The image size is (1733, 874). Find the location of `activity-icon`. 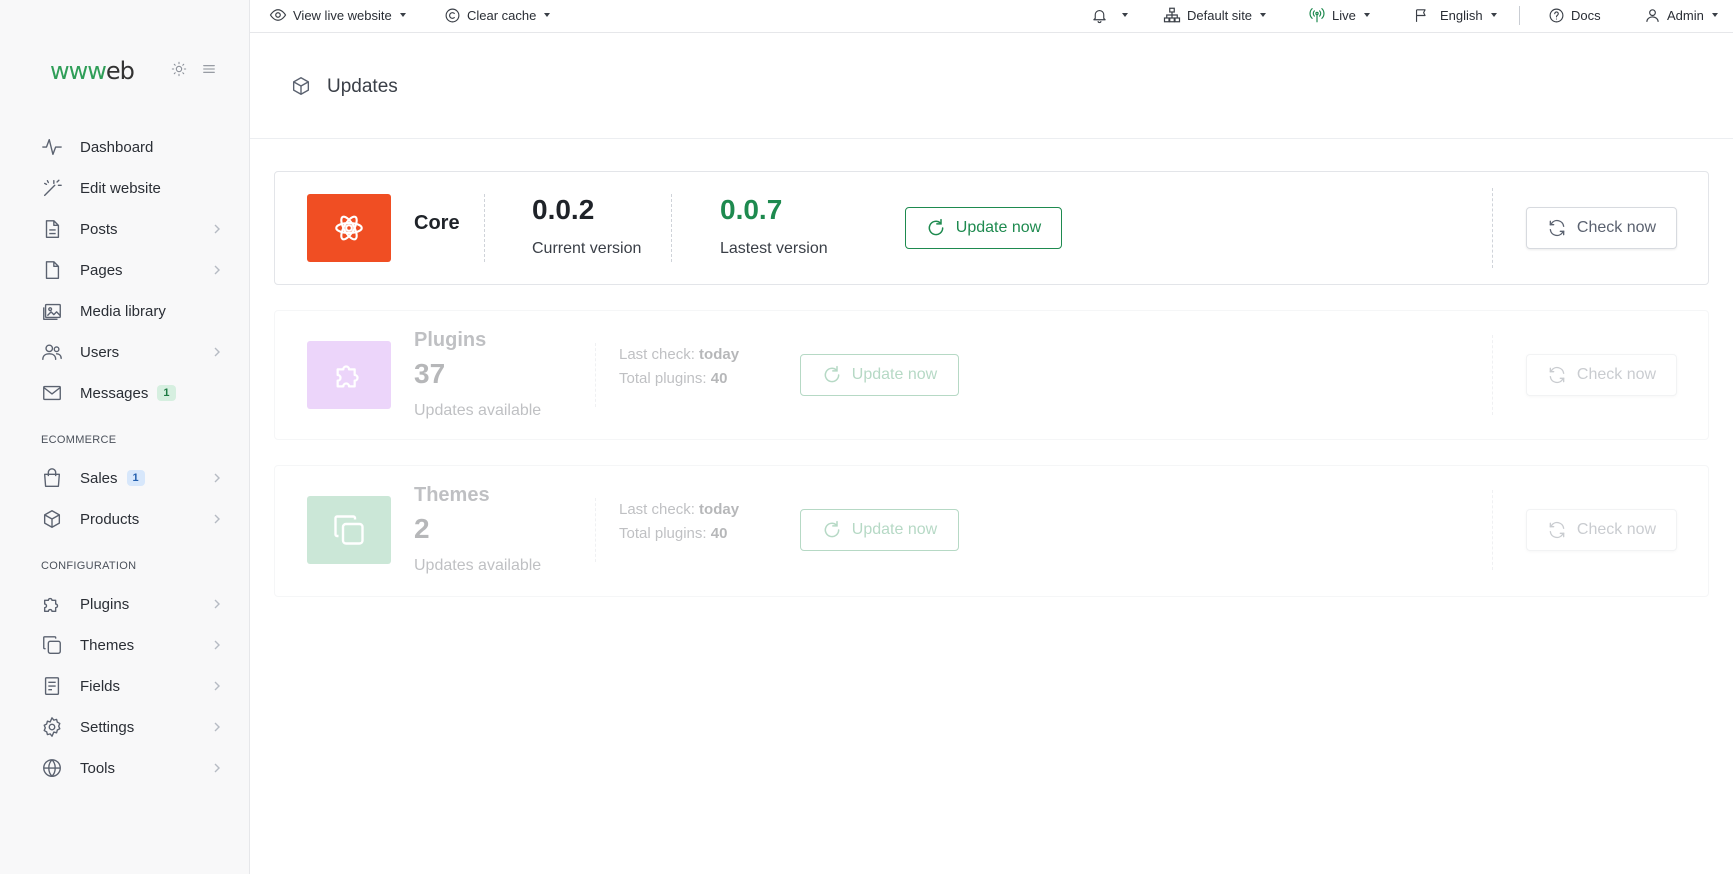

activity-icon is located at coordinates (52, 147).